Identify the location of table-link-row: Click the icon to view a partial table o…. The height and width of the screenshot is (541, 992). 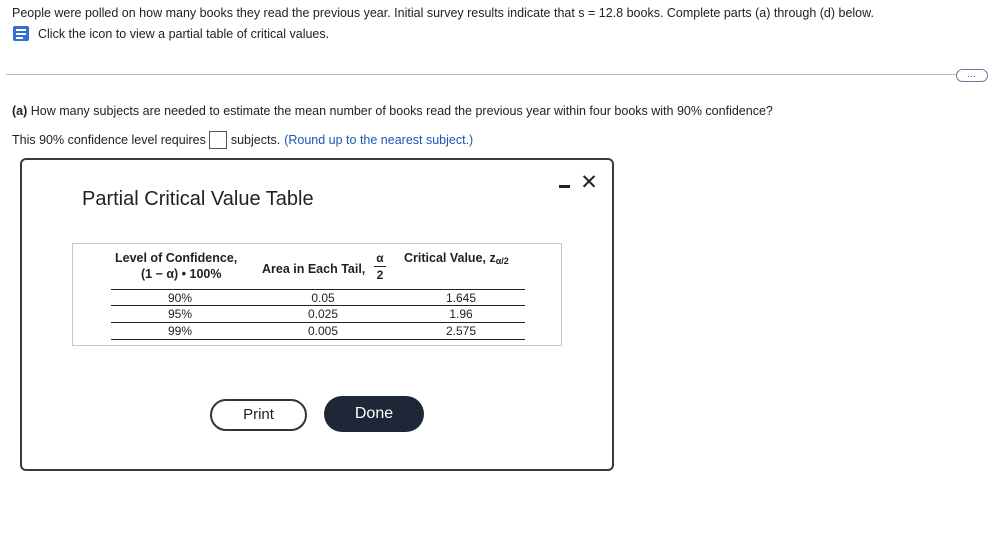
(170, 33).